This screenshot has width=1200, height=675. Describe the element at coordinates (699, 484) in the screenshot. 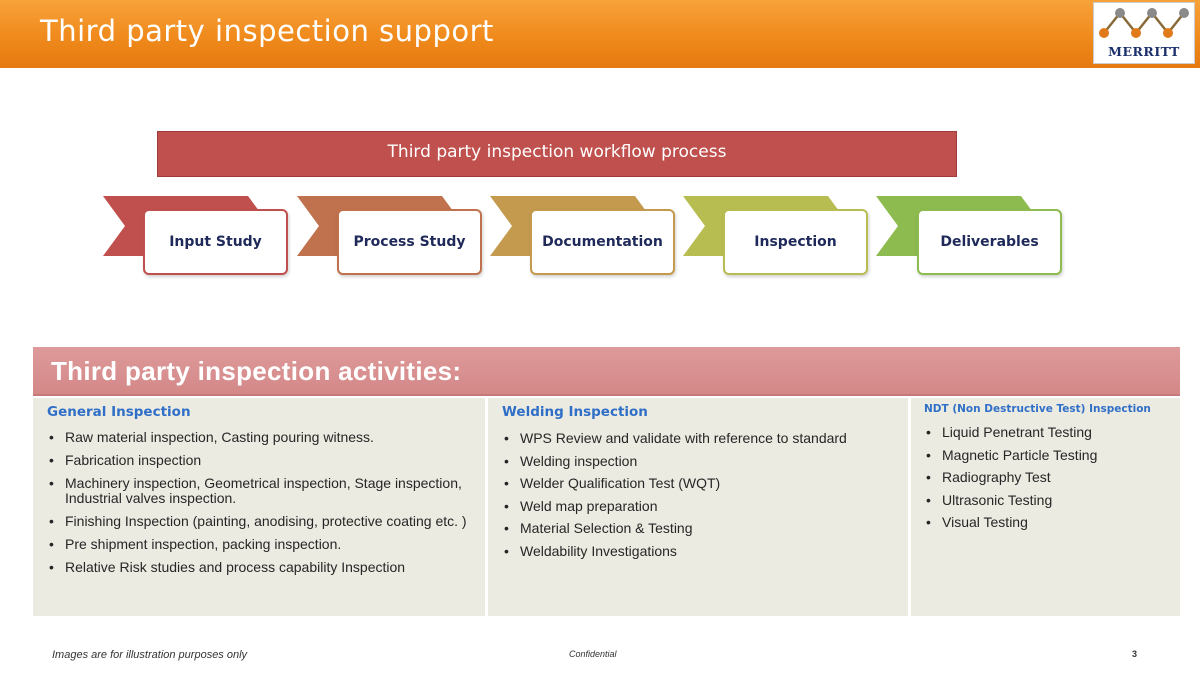

I see `list-item: Welder Qualification Test (WQT)` at that location.